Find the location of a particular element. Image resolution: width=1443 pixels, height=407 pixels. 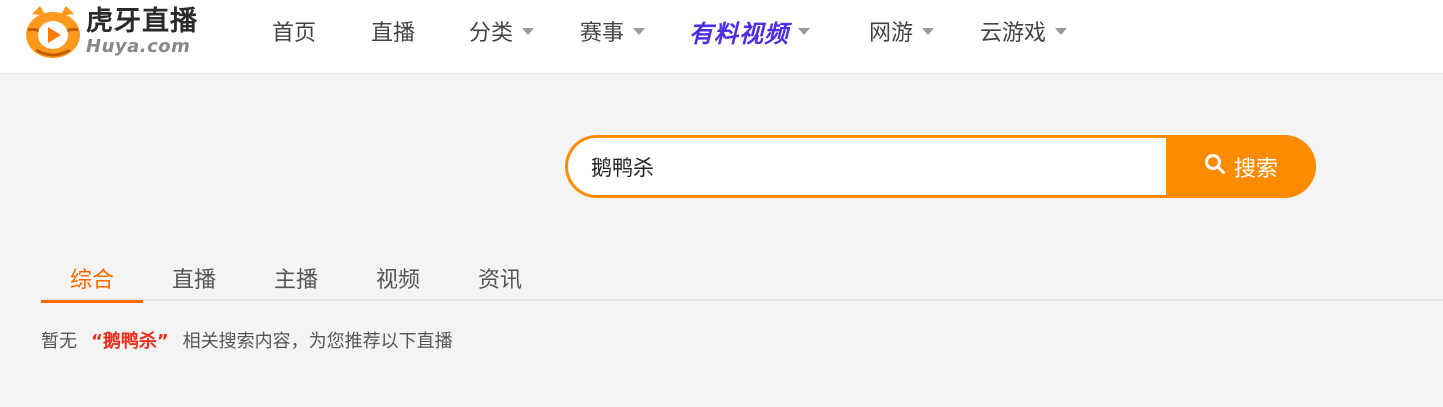

nav-item-cloud-games: 云游戏 is located at coordinates (1024, 31).